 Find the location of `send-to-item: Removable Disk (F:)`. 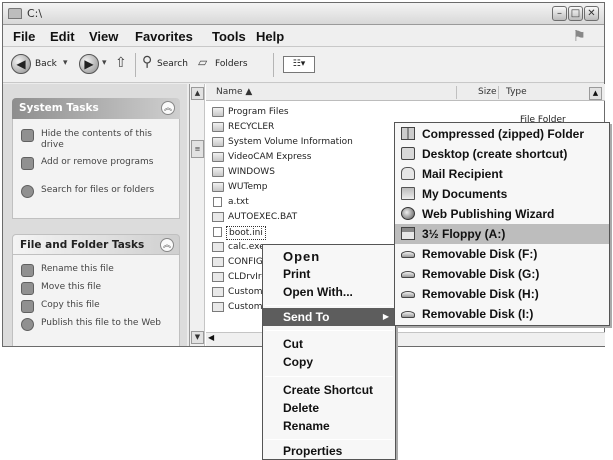

send-to-item: Removable Disk (F:) is located at coordinates (502, 254).